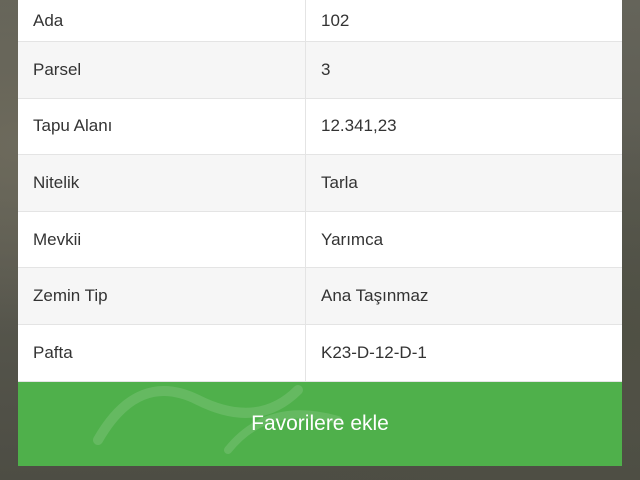  I want to click on row-value: Yarımca, so click(352, 239).